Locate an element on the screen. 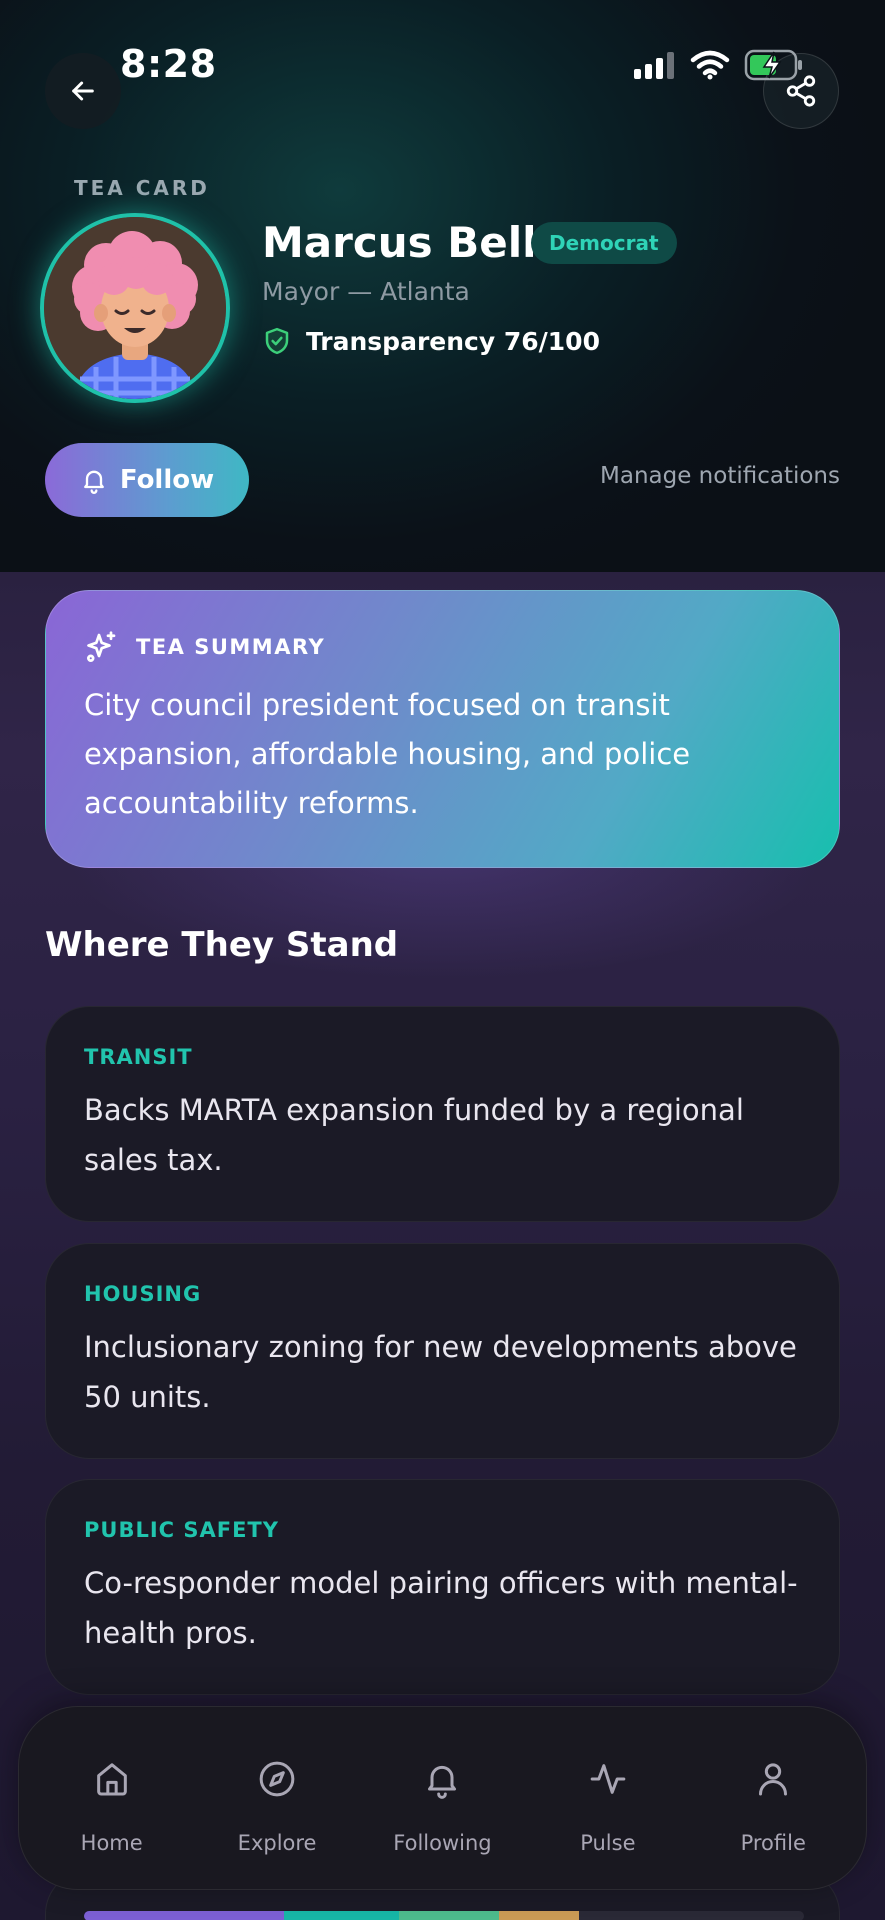 This screenshot has height=1920, width=885. user-icon is located at coordinates (773, 1779).